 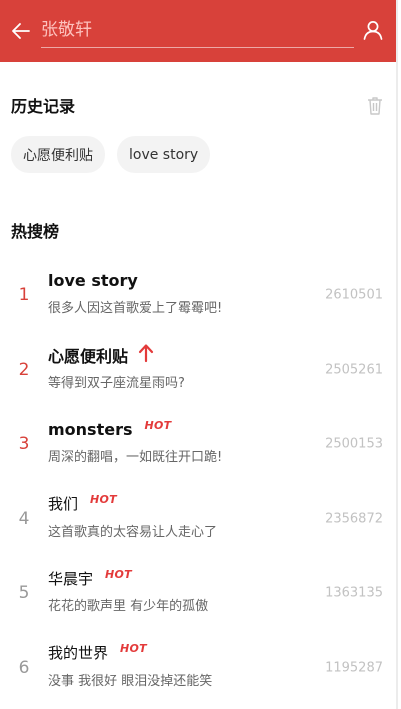 I want to click on hot-search-header: 热搜榜, so click(x=198, y=230).